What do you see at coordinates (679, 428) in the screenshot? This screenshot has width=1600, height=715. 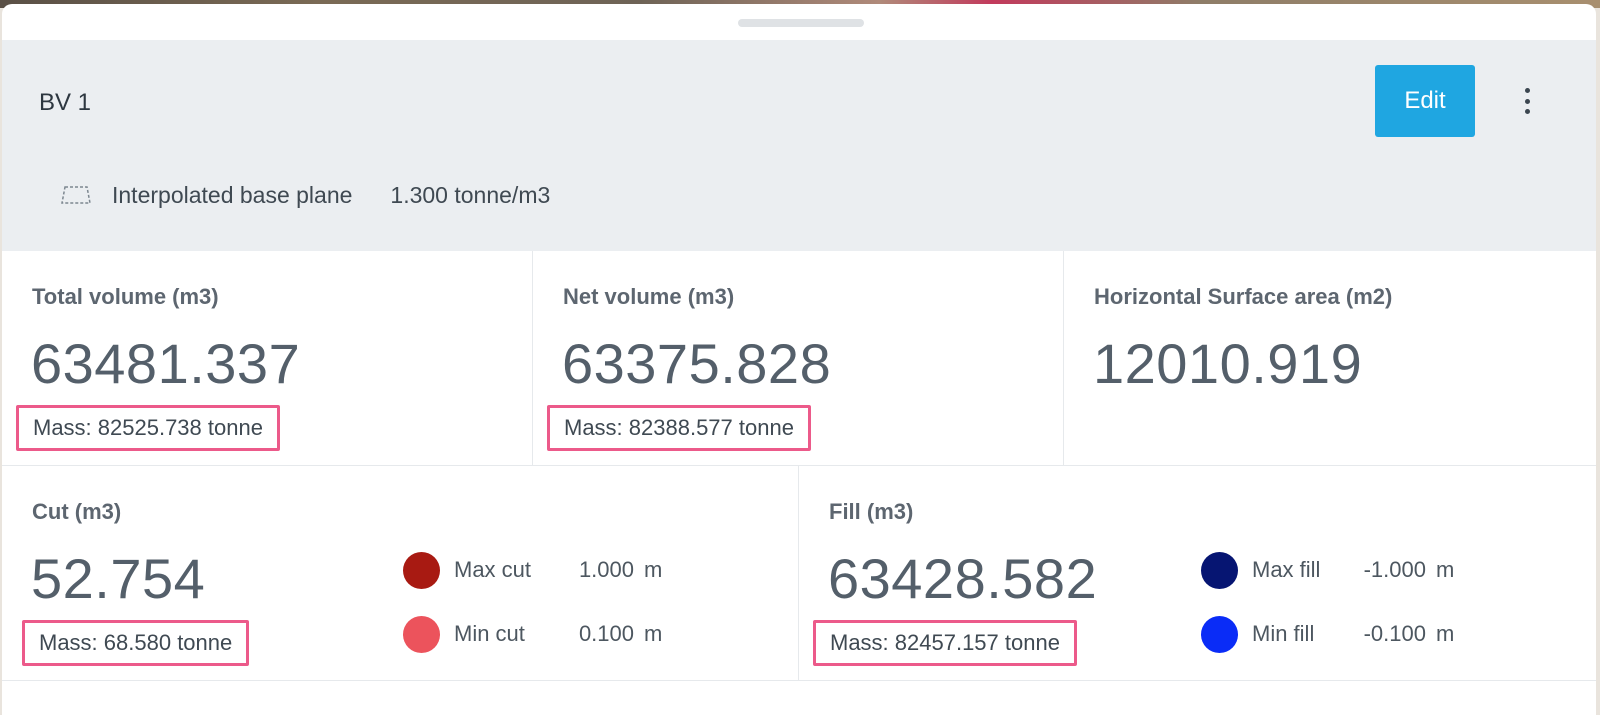 I see `net-volume-mass: Mass: 82388.577 tonne` at bounding box center [679, 428].